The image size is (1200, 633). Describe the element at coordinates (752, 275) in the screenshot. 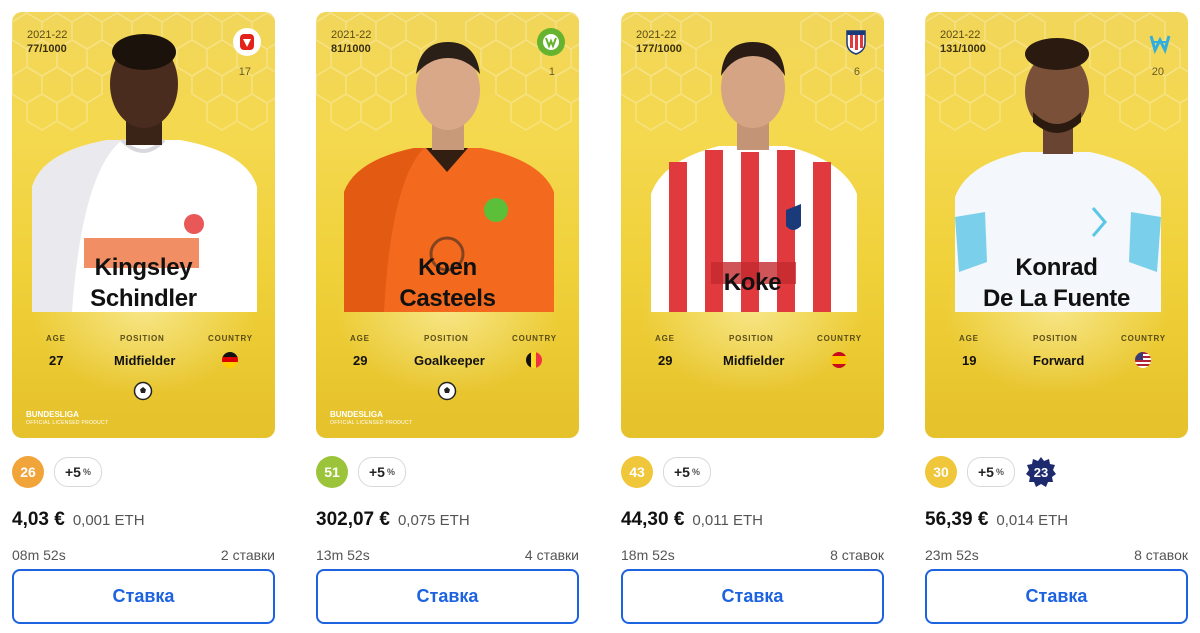

I see `player-name: Koke` at that location.